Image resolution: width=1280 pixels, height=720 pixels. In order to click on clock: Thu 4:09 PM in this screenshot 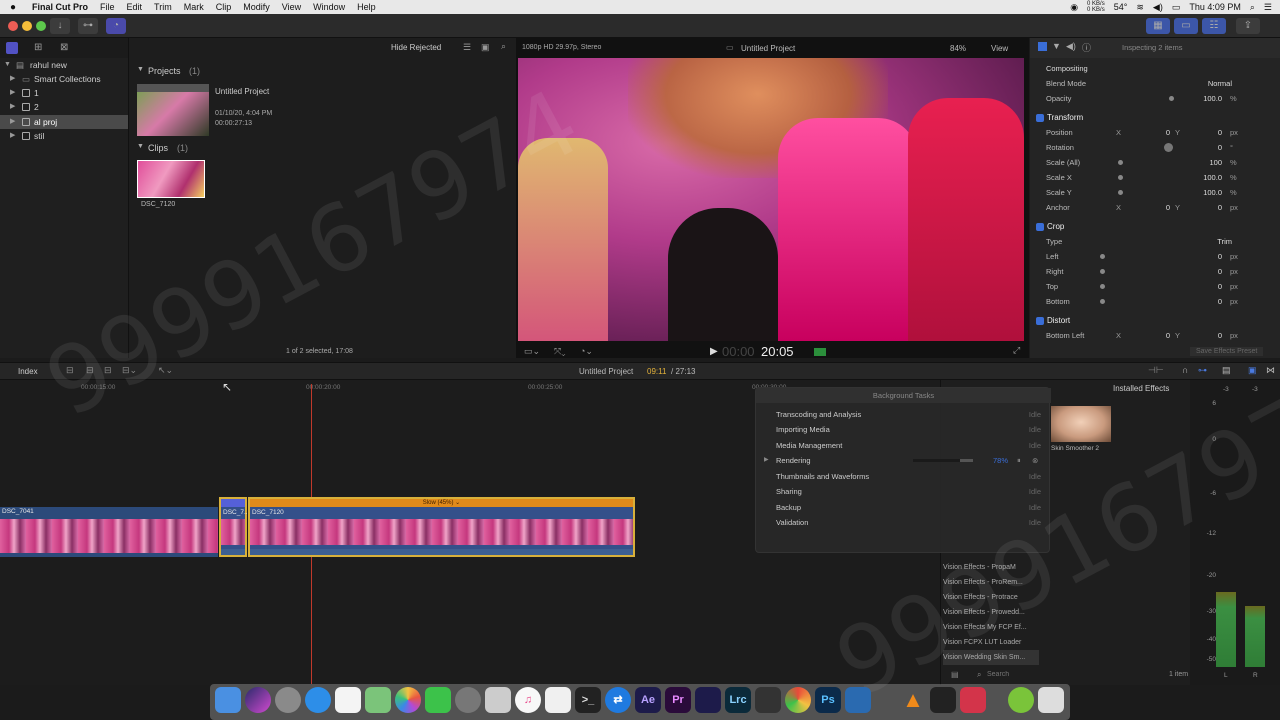, I will do `click(1215, 7)`.